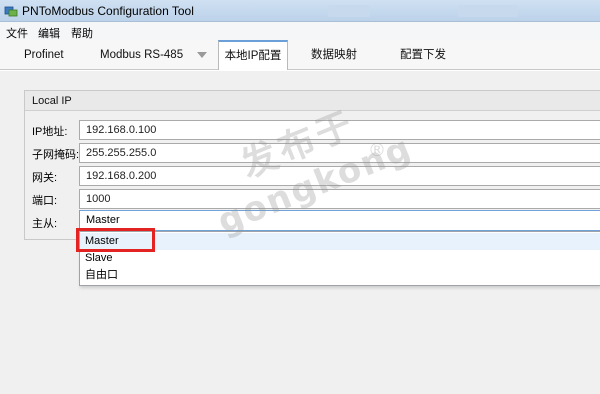  I want to click on port-input: 1000, so click(339, 199).